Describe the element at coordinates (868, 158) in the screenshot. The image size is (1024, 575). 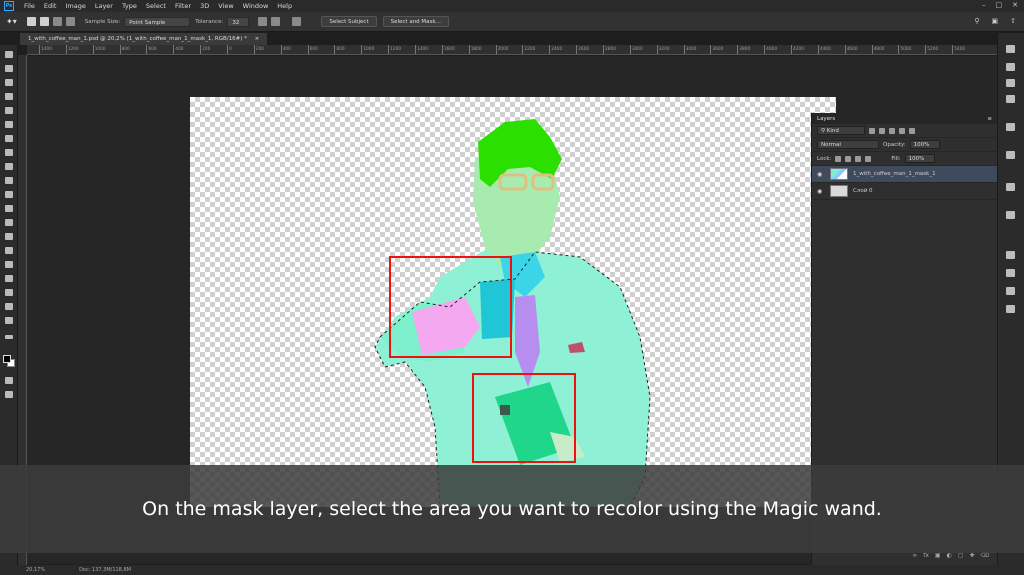
I see `lock-all-icon` at that location.